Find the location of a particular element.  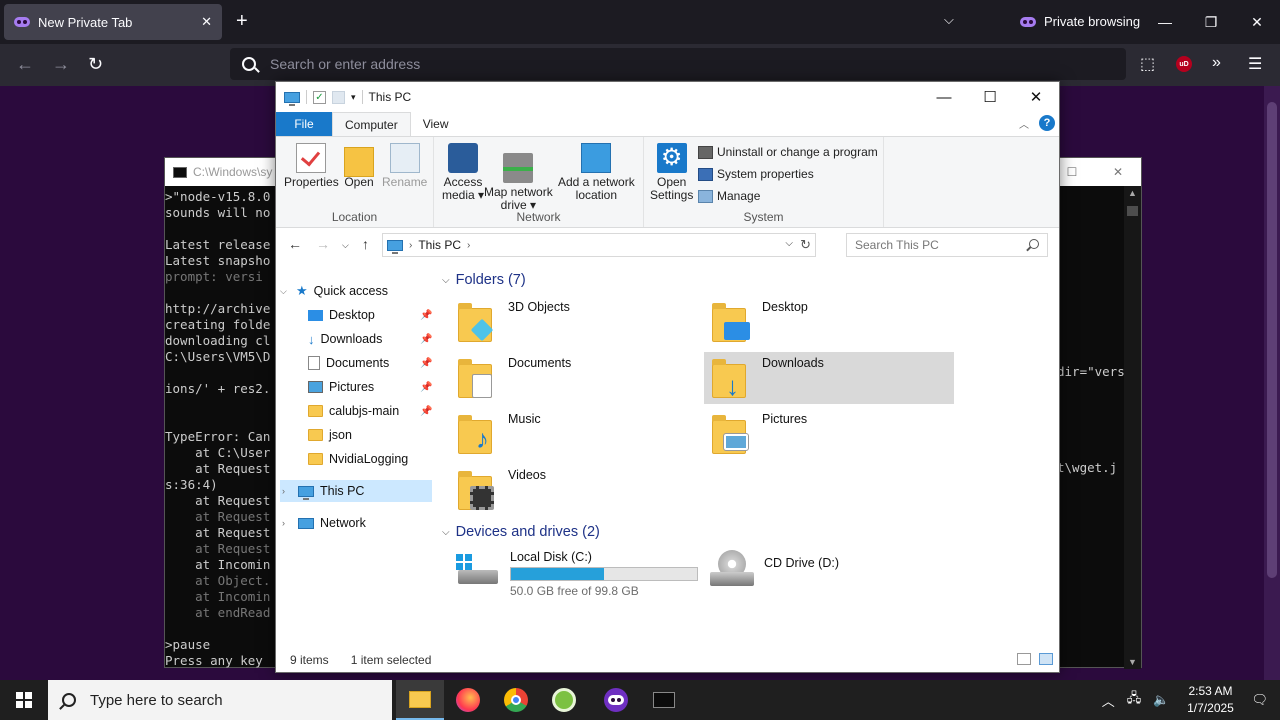

show-hidden-icons-icon: ︿ is located at coordinates (1108, 700).